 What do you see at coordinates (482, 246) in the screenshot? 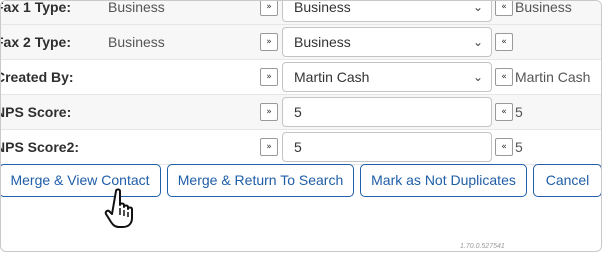
I see `version-label: 1.70.0.527541` at bounding box center [482, 246].